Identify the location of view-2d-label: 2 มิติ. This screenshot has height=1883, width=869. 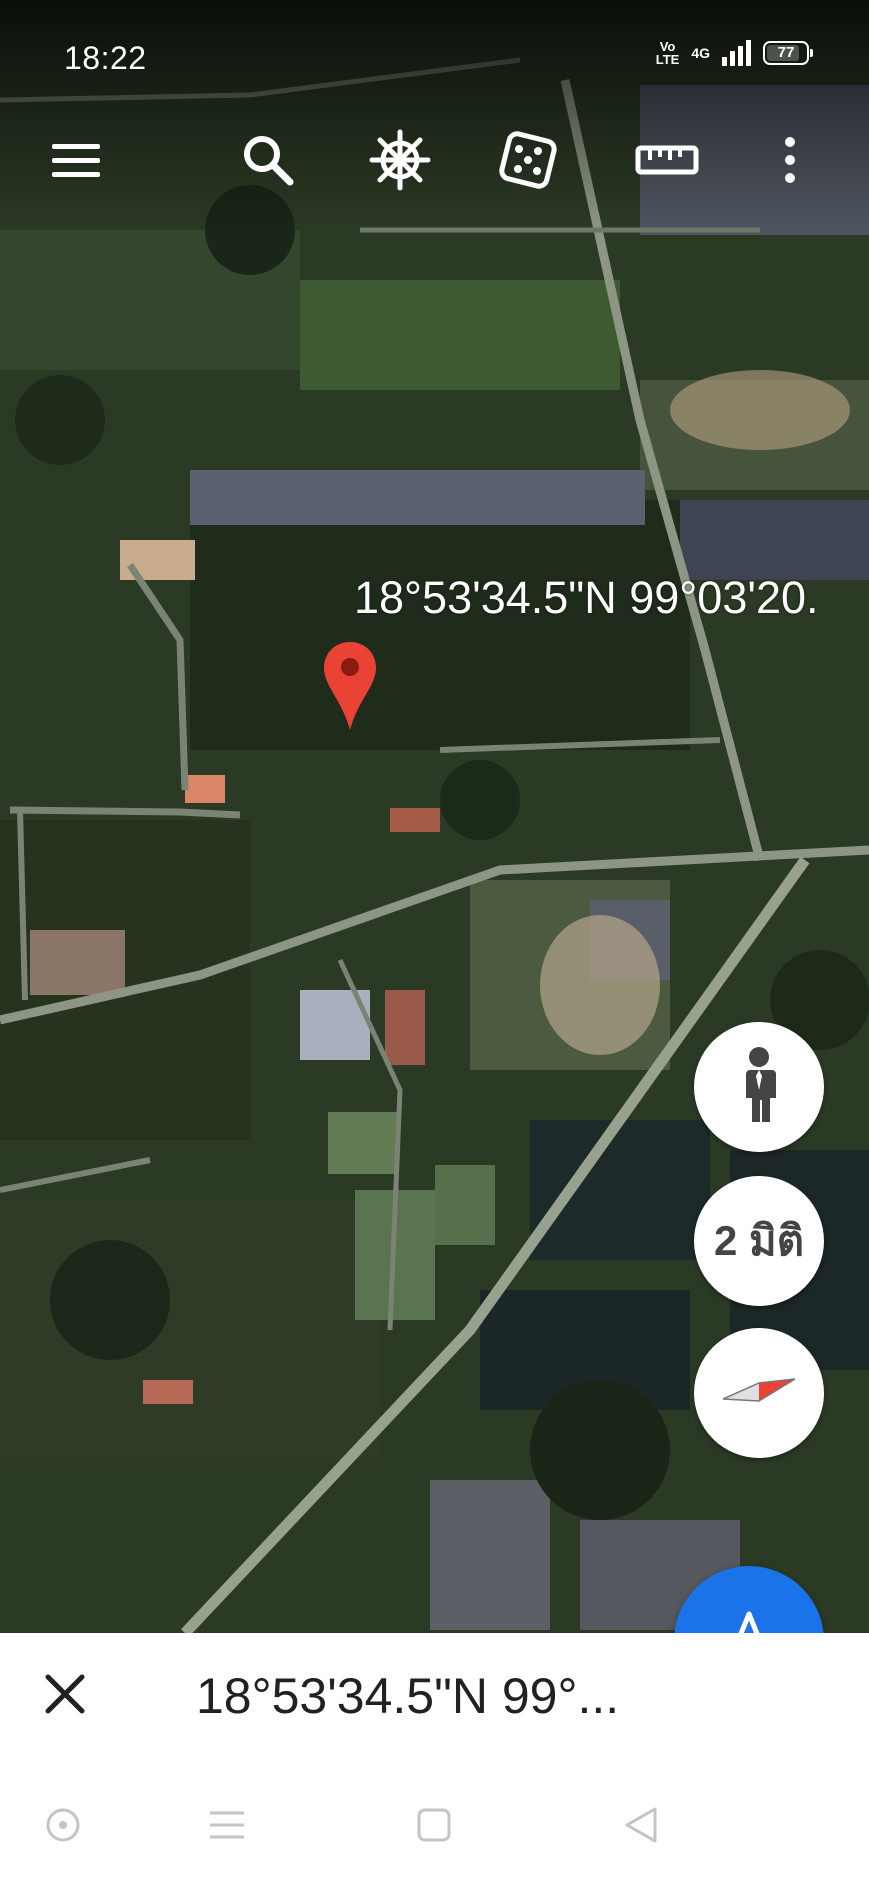
(759, 1240).